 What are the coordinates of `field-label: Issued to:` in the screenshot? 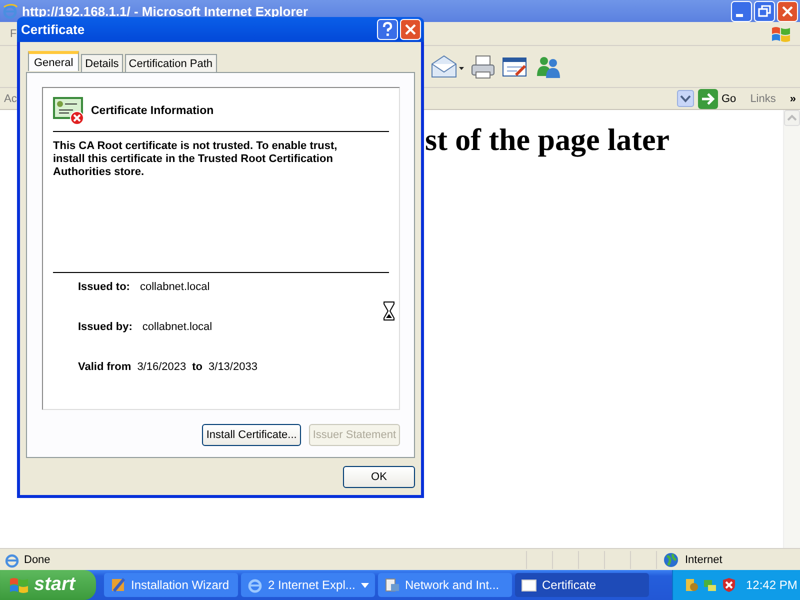 It's located at (104, 287).